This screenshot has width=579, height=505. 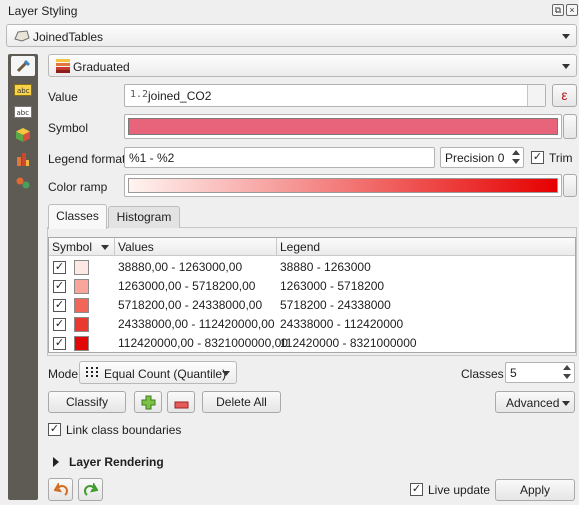 What do you see at coordinates (93, 374) in the screenshot?
I see `quantile-icon` at bounding box center [93, 374].